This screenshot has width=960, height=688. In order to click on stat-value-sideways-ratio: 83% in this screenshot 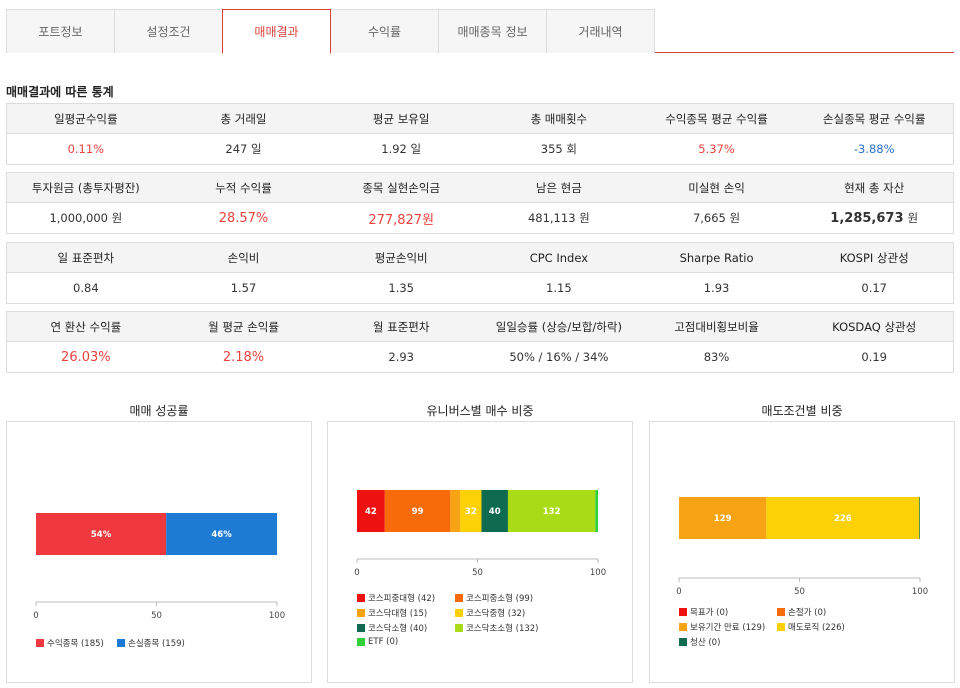, I will do `click(716, 357)`.